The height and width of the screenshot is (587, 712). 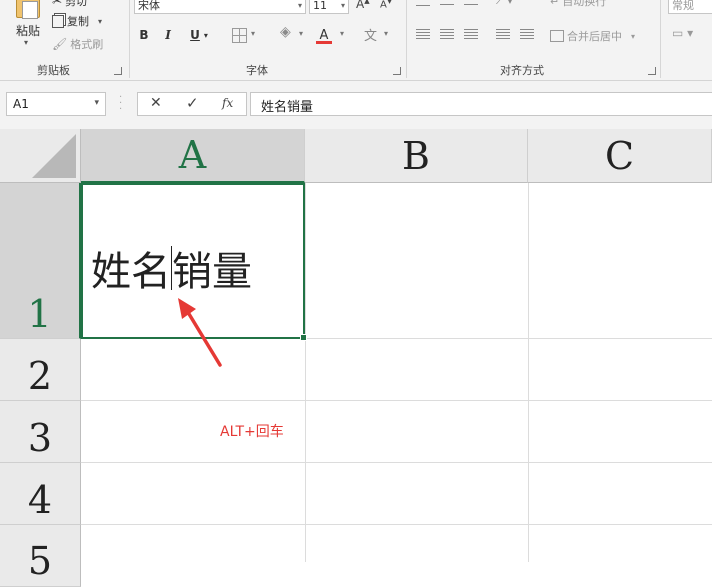 I want to click on name-box: A1 ▾, so click(x=56, y=104).